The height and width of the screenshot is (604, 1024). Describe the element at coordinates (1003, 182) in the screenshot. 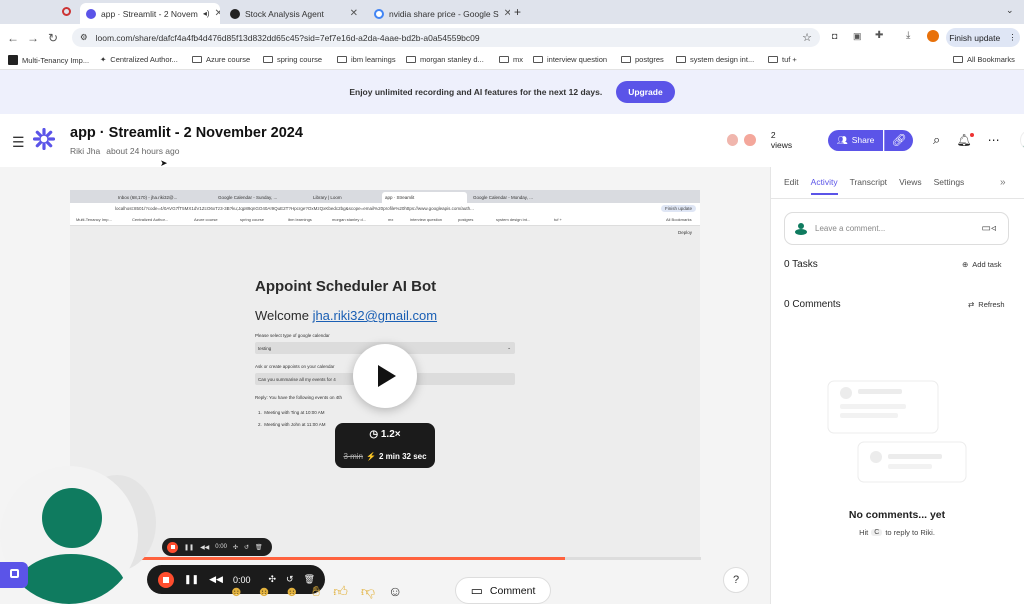

I see `collapse-panel-icon: »` at that location.